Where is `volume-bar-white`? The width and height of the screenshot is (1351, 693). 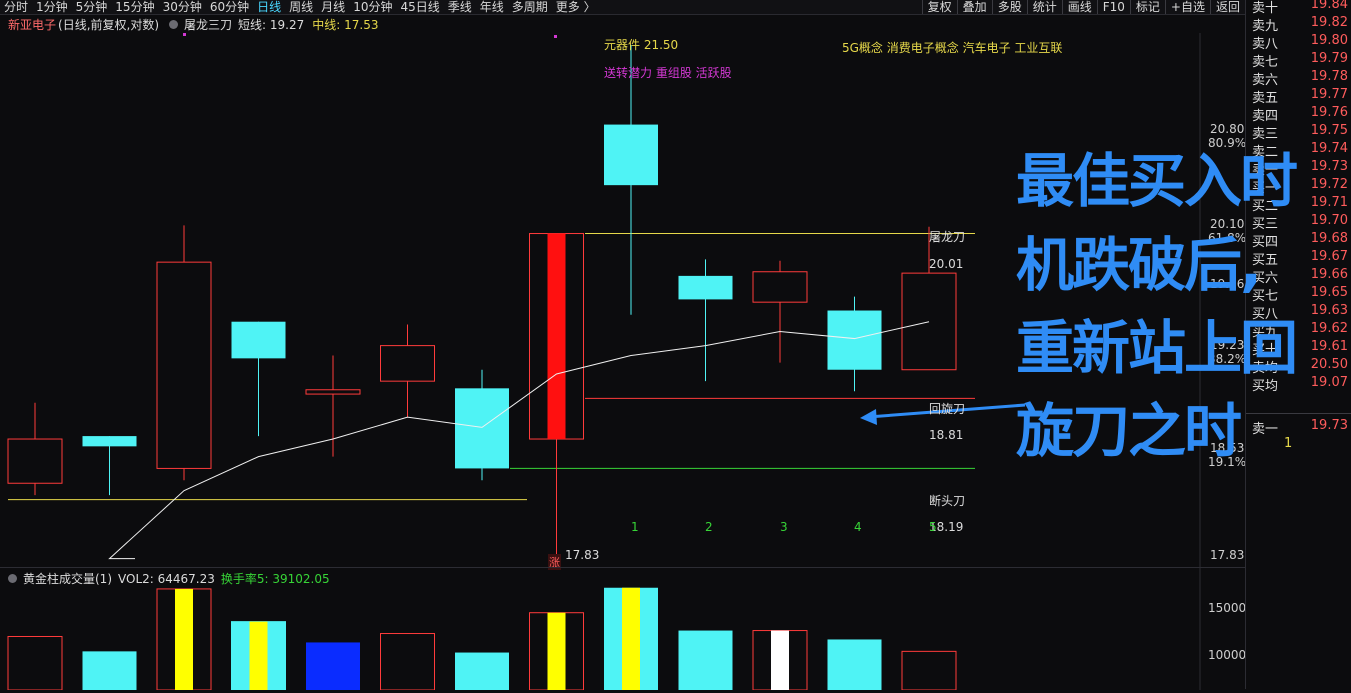
volume-bar-white is located at coordinates (780, 660).